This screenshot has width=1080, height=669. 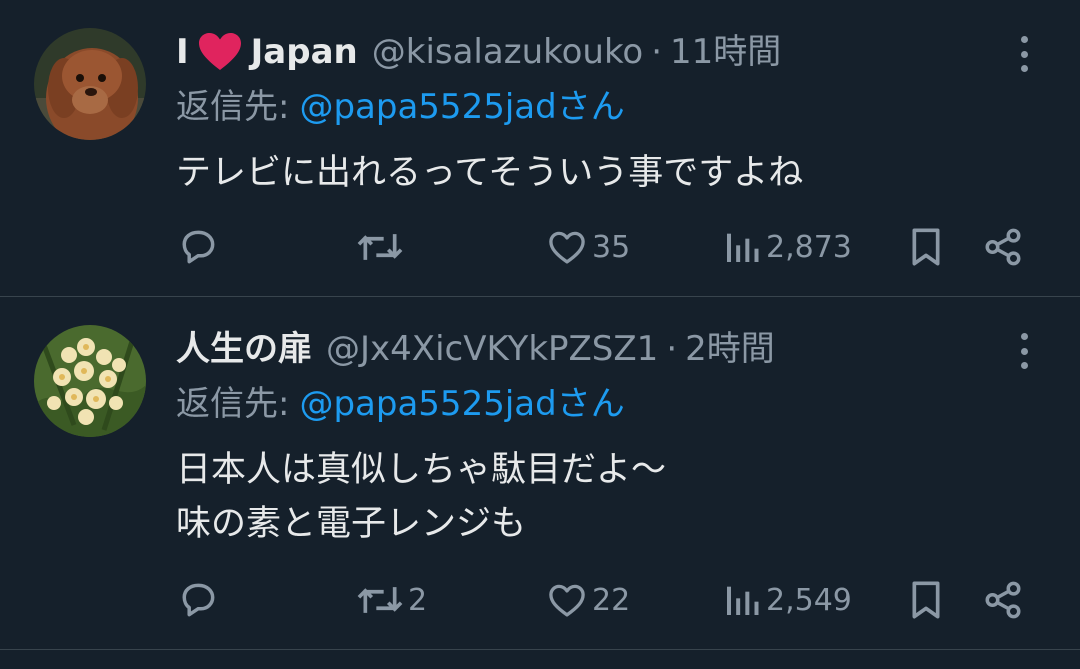 What do you see at coordinates (421, 497) in the screenshot?
I see `tweet-text: 日本人は真似しちゃ駄目だよ〜 味の素と電子レンジも` at bounding box center [421, 497].